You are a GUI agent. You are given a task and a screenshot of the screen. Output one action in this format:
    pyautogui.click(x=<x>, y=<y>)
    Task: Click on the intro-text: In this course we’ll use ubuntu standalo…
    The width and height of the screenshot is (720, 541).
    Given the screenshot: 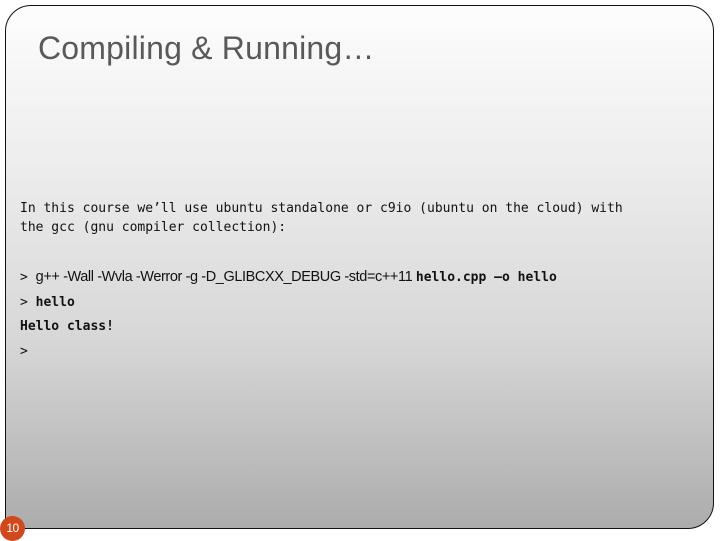 What is the action you would take?
    pyautogui.click(x=365, y=218)
    